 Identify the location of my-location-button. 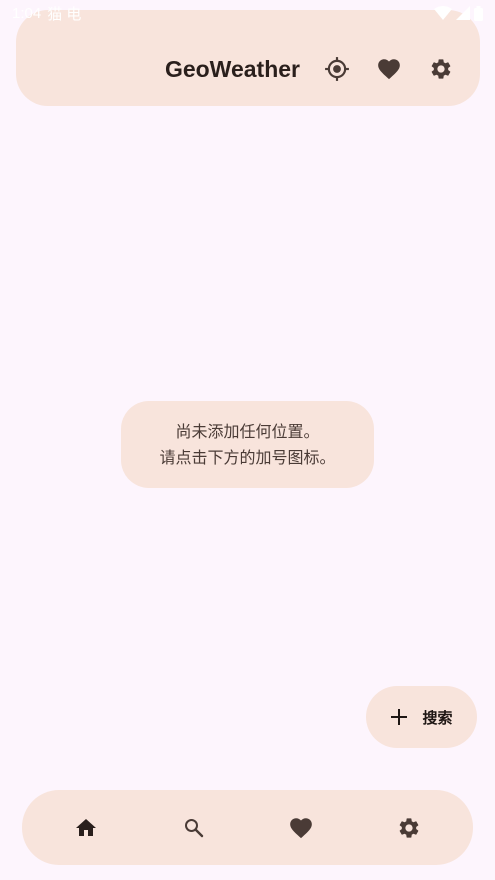
(337, 69).